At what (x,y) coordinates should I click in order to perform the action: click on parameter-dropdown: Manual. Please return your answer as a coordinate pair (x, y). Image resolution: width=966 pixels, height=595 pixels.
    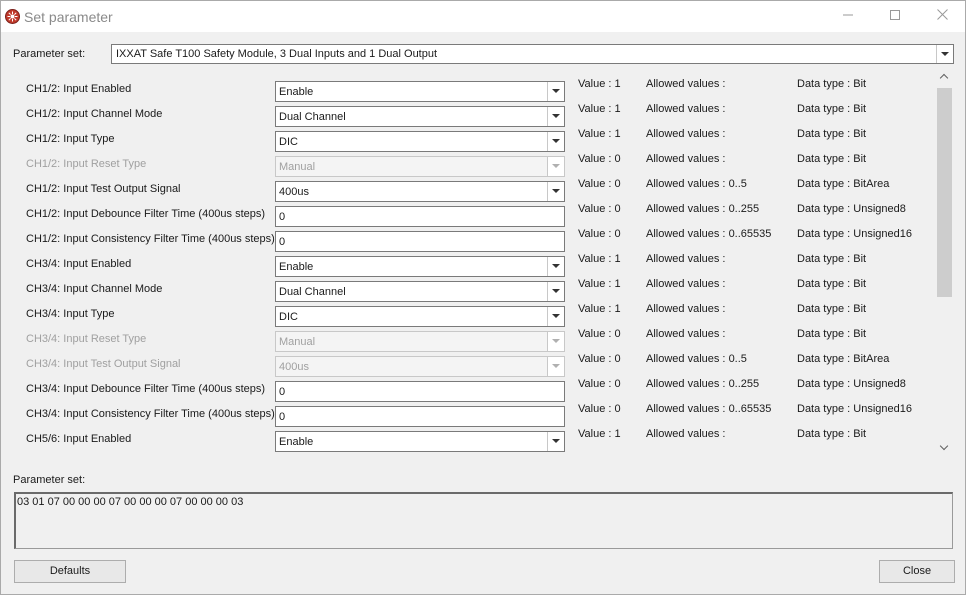
    Looking at the image, I should click on (420, 341).